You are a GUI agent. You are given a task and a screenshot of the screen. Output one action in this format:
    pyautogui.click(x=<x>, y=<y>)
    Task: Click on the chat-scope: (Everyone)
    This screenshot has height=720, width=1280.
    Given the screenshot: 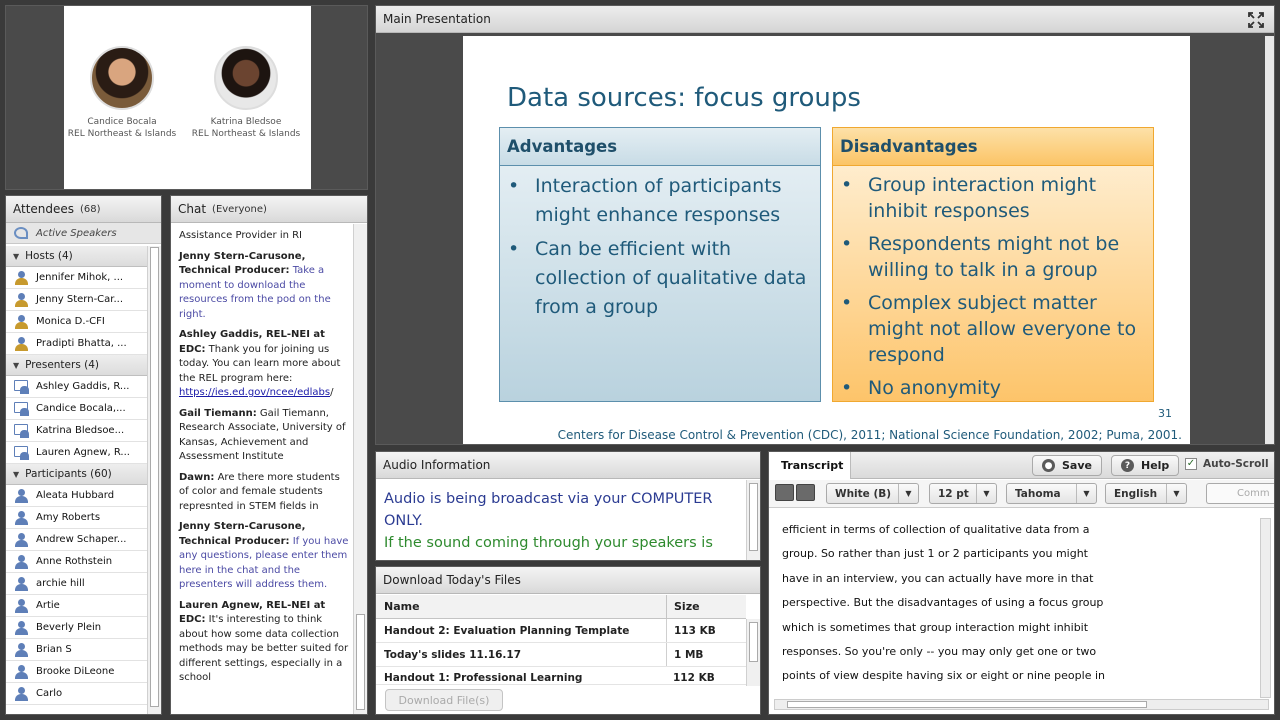 What is the action you would take?
    pyautogui.click(x=239, y=209)
    